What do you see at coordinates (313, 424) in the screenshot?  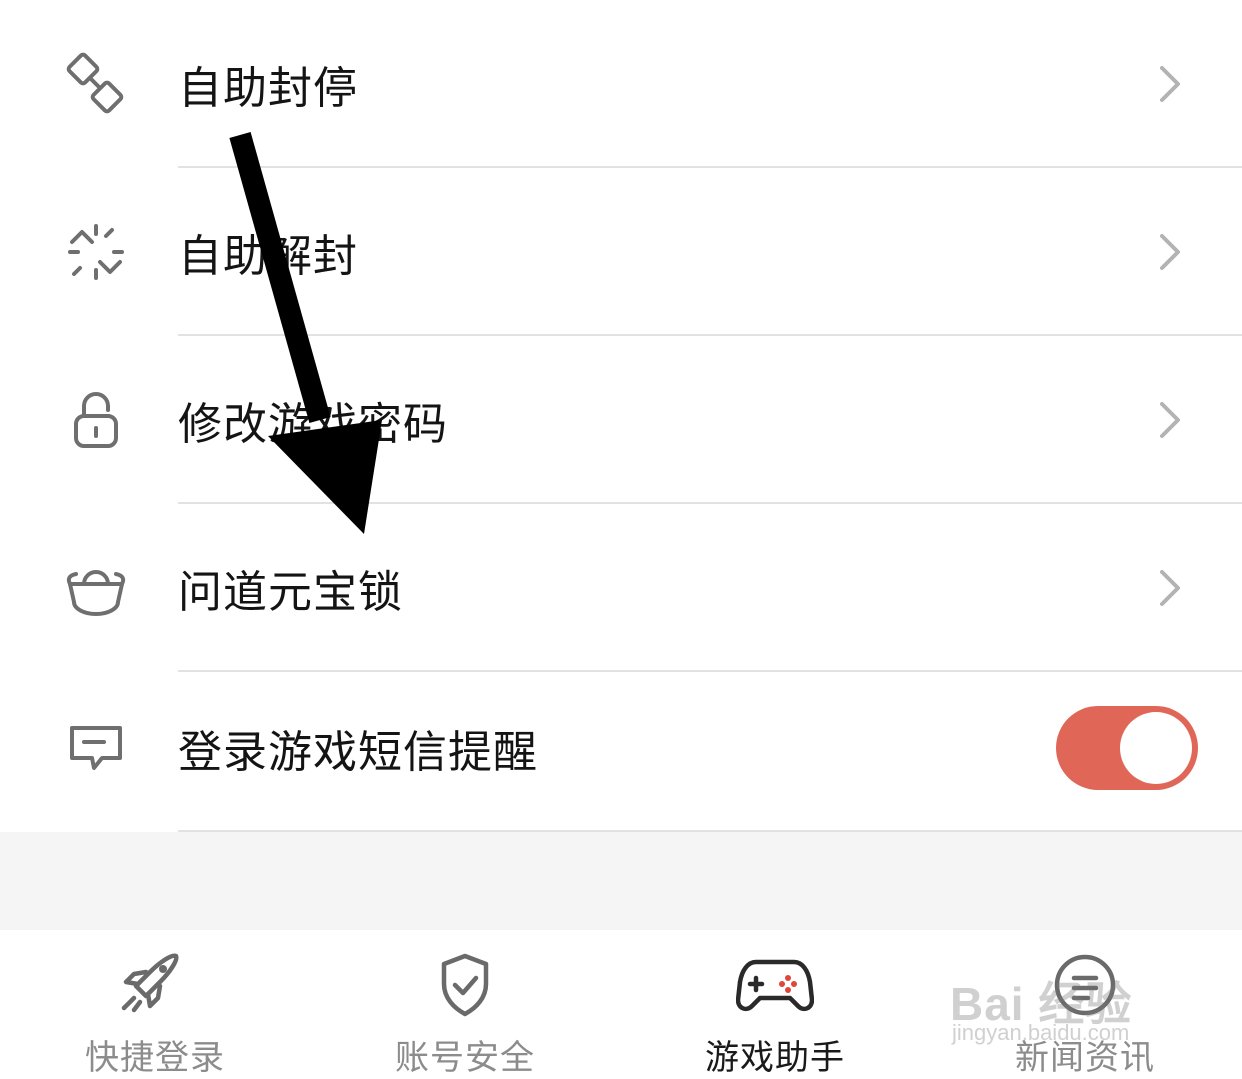 I see `menu-item-label: 修改游戏密码` at bounding box center [313, 424].